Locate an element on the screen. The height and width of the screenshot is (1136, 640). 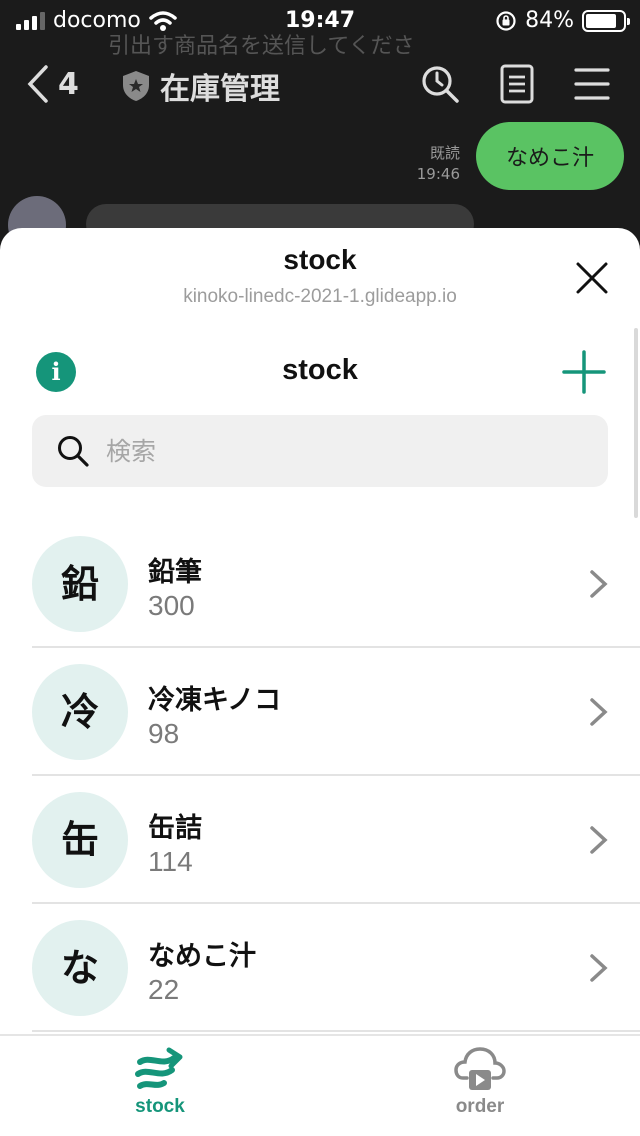
official-shield-icon is located at coordinates (136, 86).